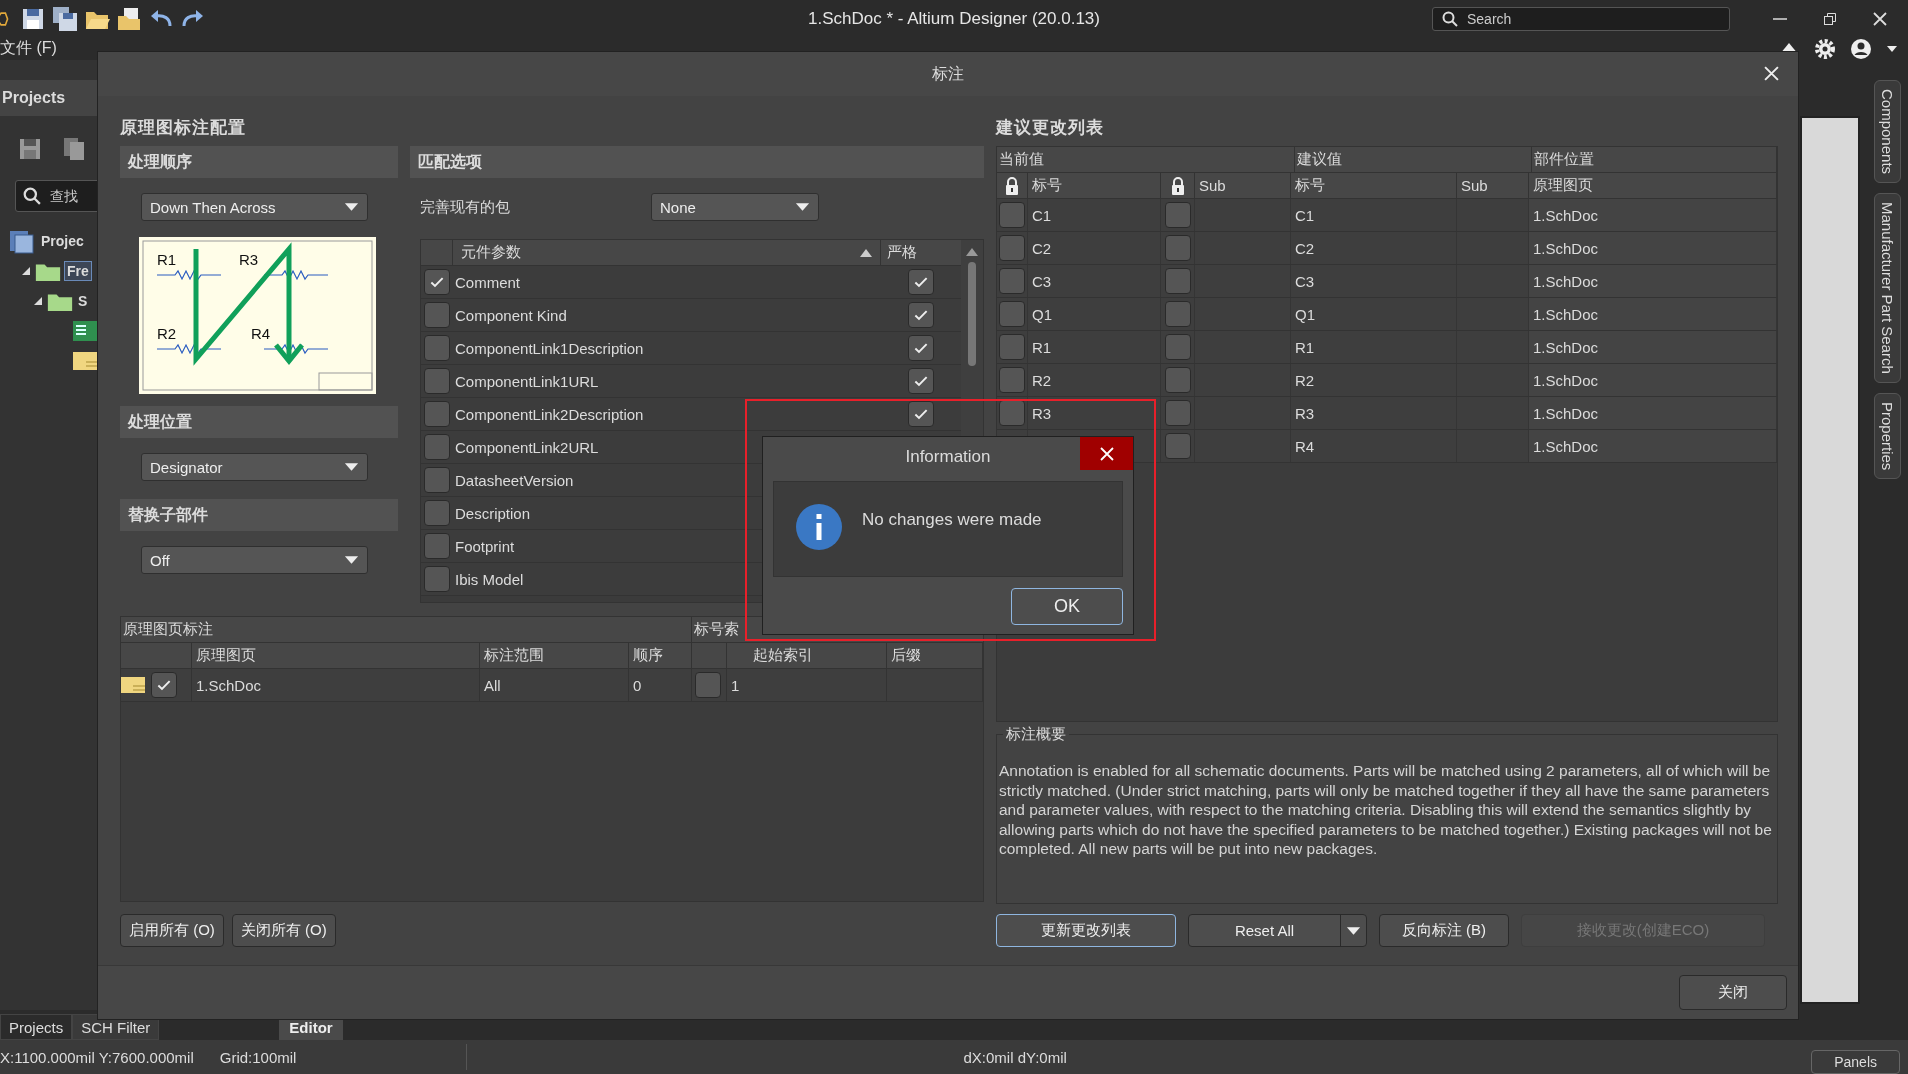 Image resolution: width=1908 pixels, height=1074 pixels. Describe the element at coordinates (1887, 288) in the screenshot. I see `side-tab: Manufacturer Part Search` at that location.